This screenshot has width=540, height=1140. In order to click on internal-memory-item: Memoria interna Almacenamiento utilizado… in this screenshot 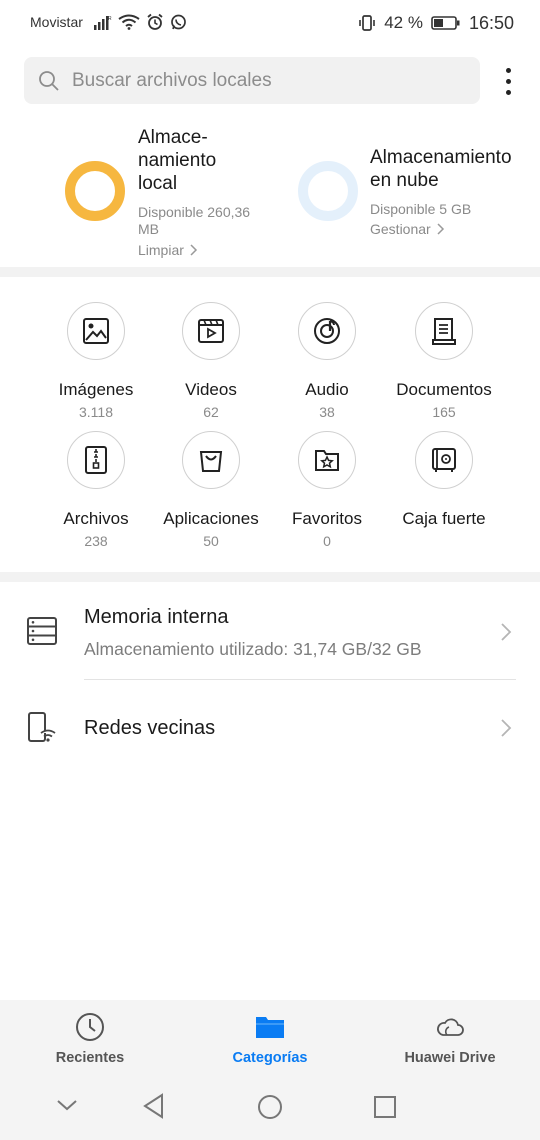, I will do `click(270, 631)`.